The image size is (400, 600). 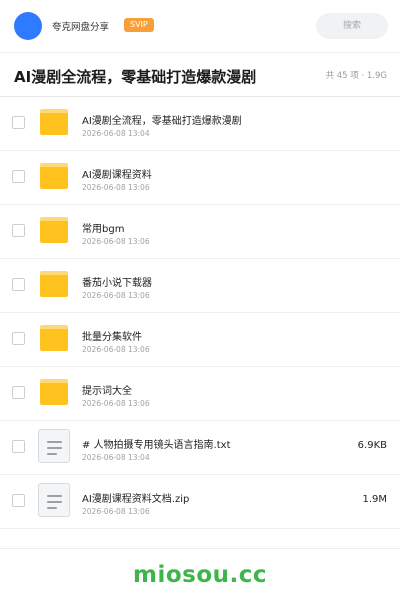 What do you see at coordinates (352, 26) in the screenshot?
I see `search-input: 搜索` at bounding box center [352, 26].